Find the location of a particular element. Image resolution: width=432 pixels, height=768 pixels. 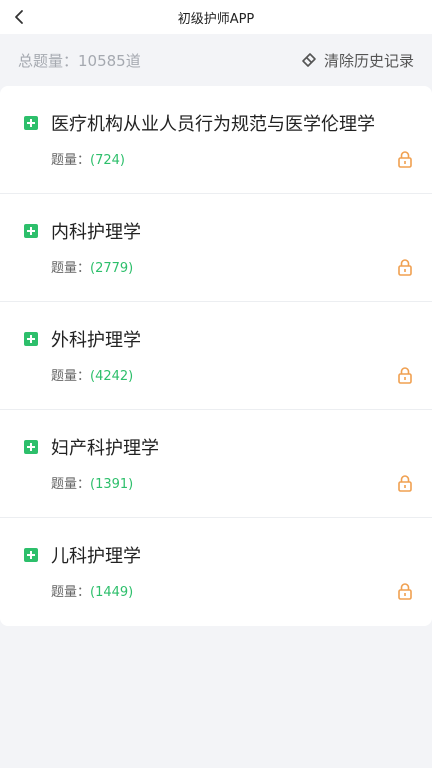

question-count: 题量：(1391) is located at coordinates (92, 482).